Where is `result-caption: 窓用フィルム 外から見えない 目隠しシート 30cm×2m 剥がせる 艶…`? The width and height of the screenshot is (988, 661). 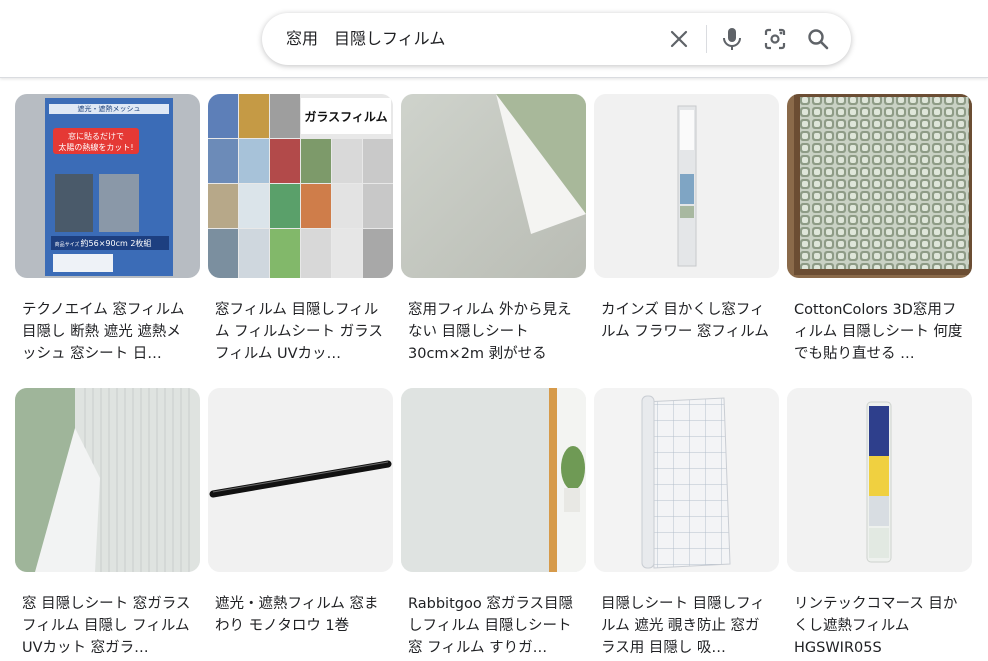 result-caption: 窓用フィルム 外から見えない 目隠しシート 30cm×2m 剥がせる 艶… is located at coordinates (494, 332).